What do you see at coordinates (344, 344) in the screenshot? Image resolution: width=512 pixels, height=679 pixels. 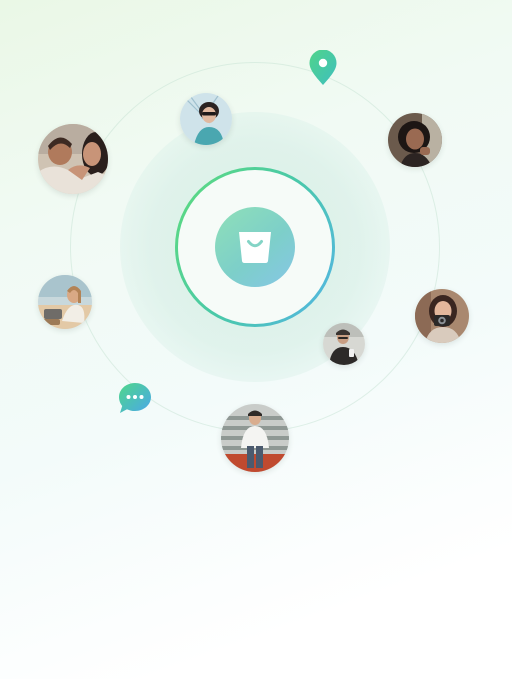 I see `avatar-man-phone` at bounding box center [344, 344].